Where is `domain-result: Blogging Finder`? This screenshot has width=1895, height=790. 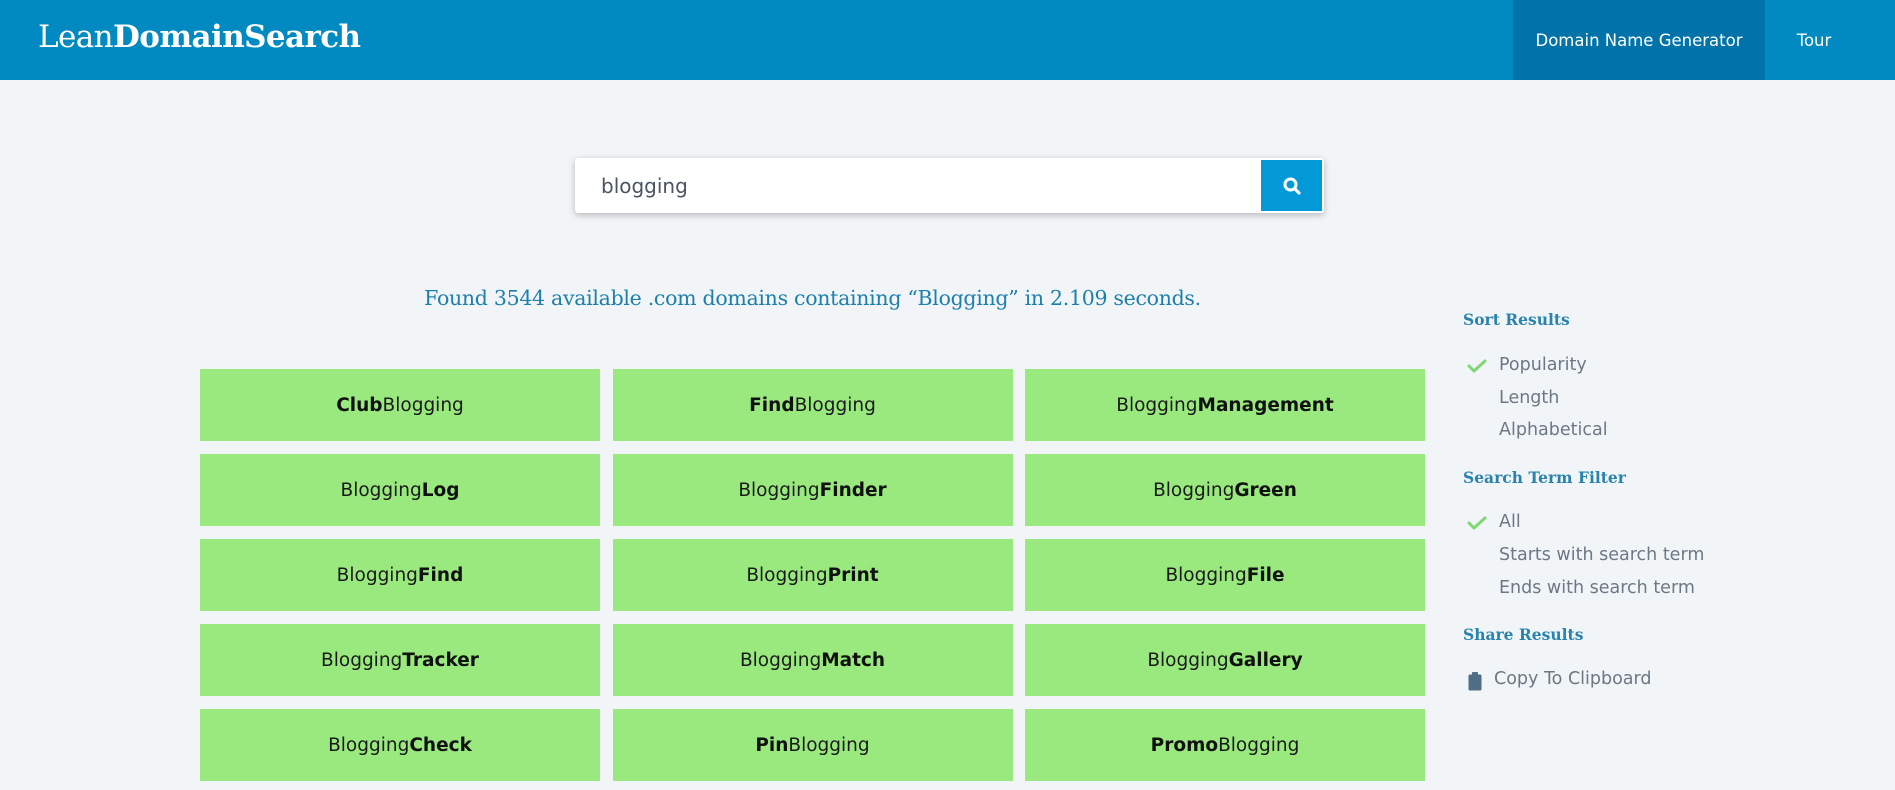
domain-result: Blogging Finder is located at coordinates (812, 490).